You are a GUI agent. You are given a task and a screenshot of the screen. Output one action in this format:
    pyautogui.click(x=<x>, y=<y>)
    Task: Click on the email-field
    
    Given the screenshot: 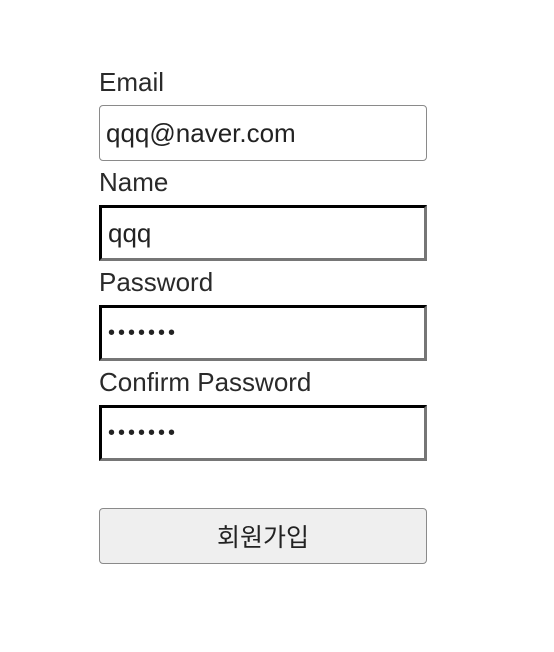 What is the action you would take?
    pyautogui.click(x=263, y=133)
    